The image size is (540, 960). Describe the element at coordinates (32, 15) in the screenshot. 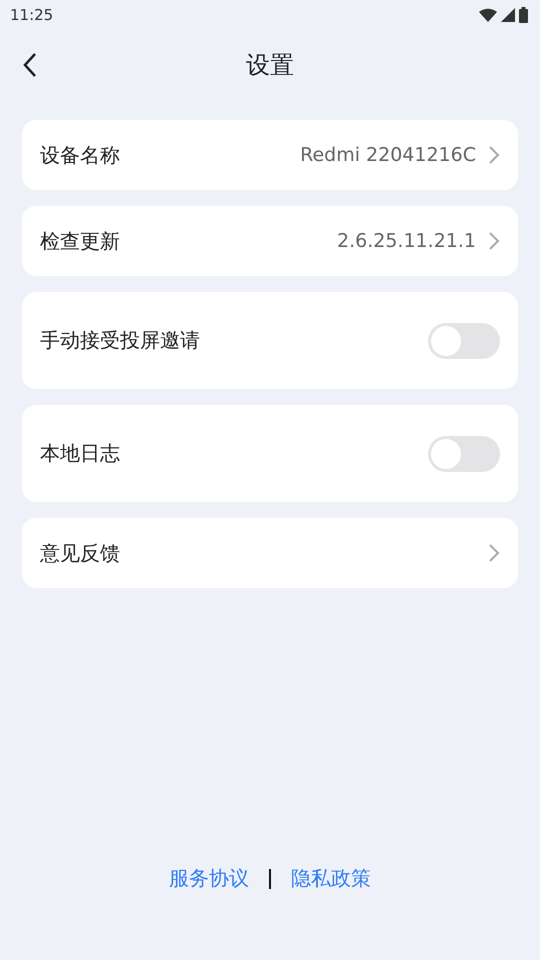

I see `status-time: 11:25` at that location.